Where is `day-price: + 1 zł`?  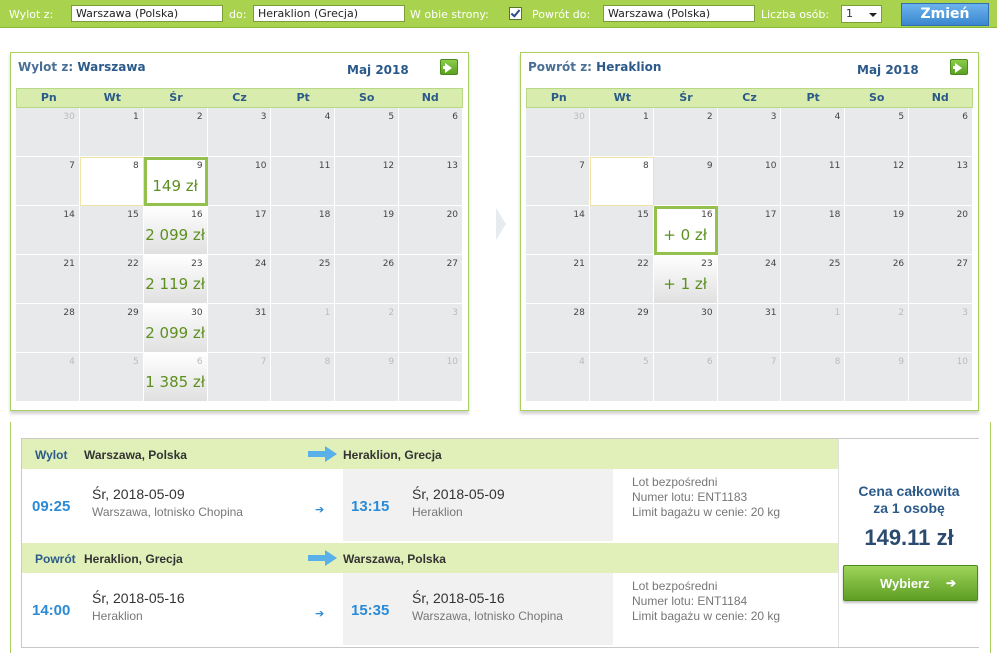
day-price: + 1 zł is located at coordinates (685, 284).